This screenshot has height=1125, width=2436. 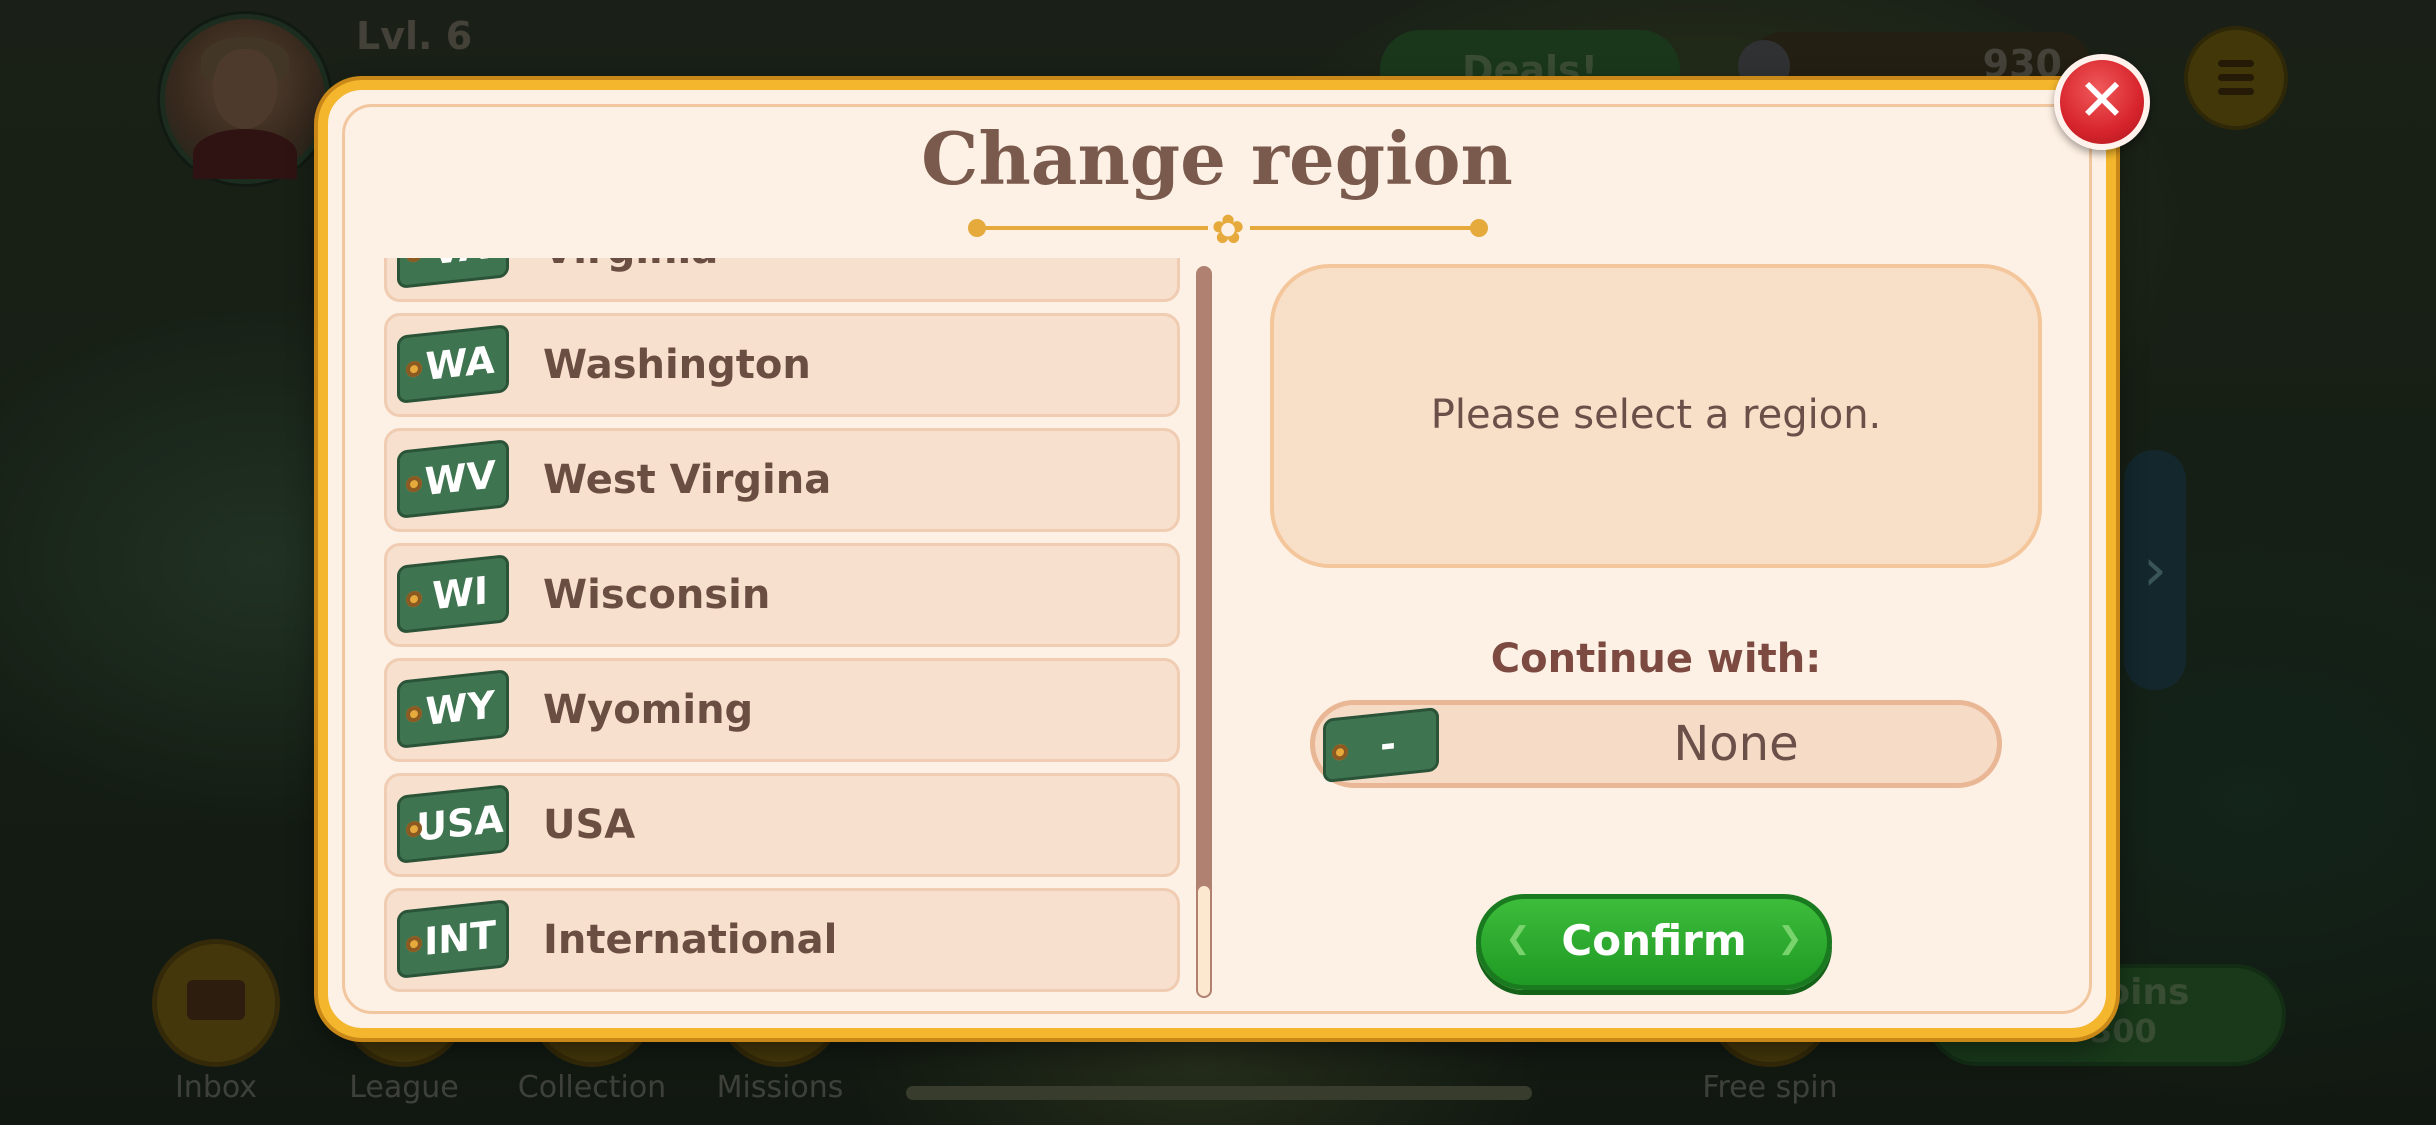 I want to click on selected-region-tag: -, so click(x=1381, y=745).